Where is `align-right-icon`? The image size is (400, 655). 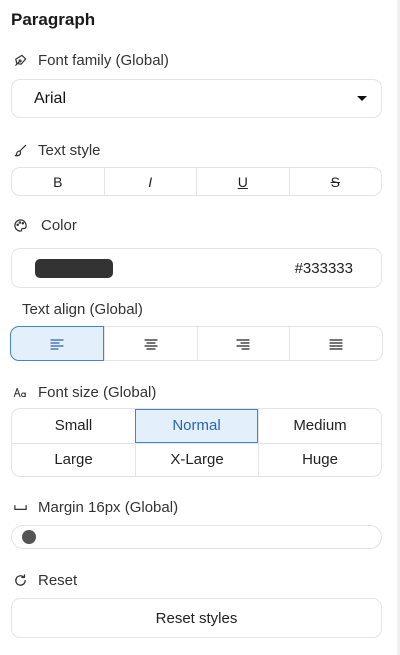
align-right-icon is located at coordinates (243, 344).